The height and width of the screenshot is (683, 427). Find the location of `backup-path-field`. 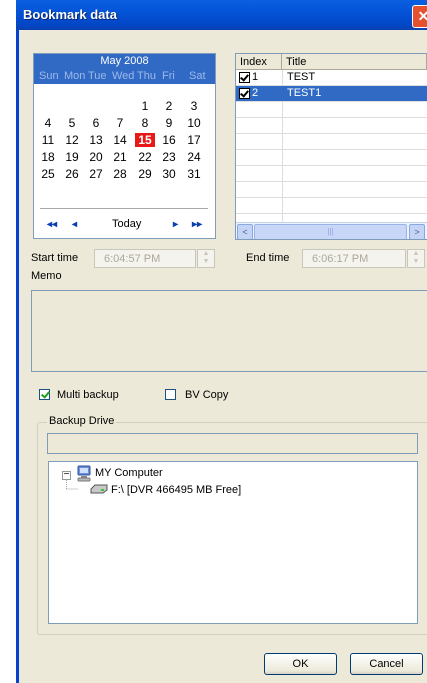

backup-path-field is located at coordinates (232, 443).